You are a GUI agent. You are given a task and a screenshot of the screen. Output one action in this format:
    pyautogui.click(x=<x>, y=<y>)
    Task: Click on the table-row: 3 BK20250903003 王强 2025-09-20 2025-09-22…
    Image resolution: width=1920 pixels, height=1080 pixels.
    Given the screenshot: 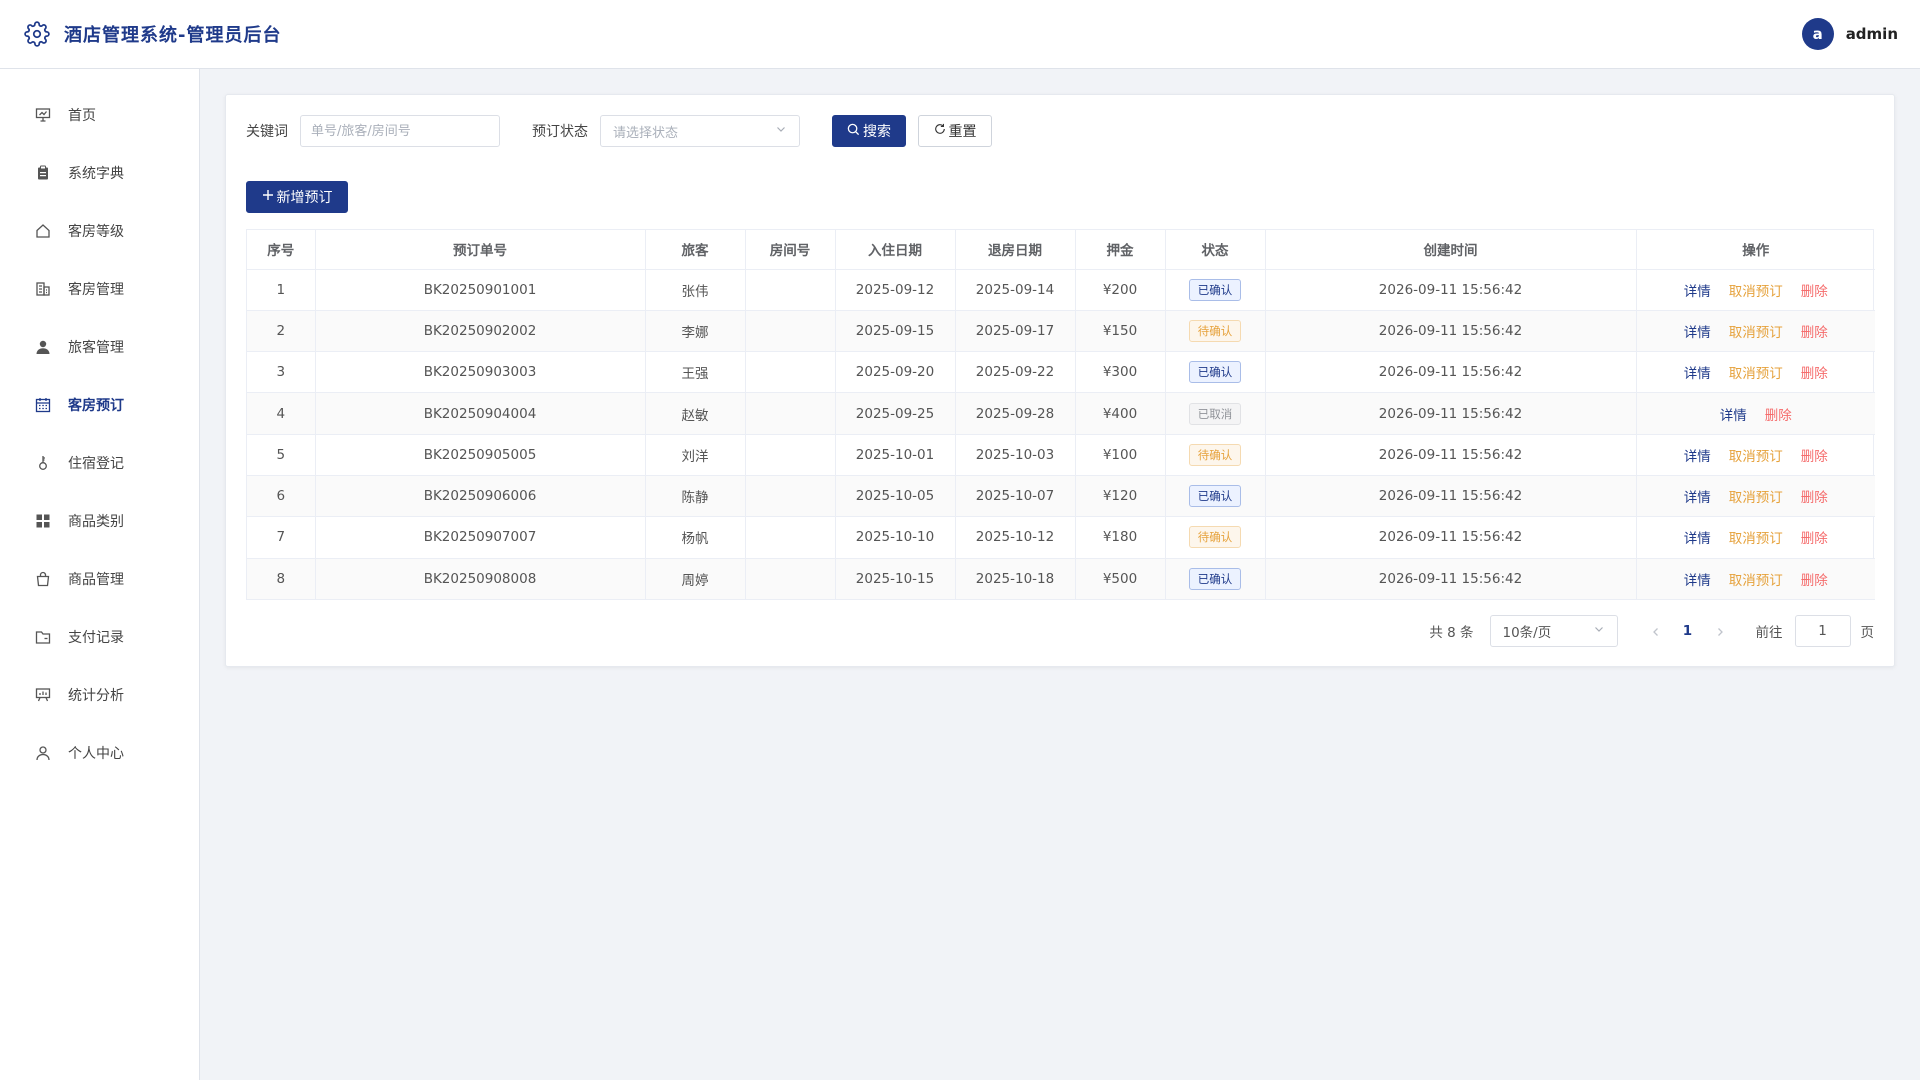 What is the action you would take?
    pyautogui.click(x=1061, y=372)
    